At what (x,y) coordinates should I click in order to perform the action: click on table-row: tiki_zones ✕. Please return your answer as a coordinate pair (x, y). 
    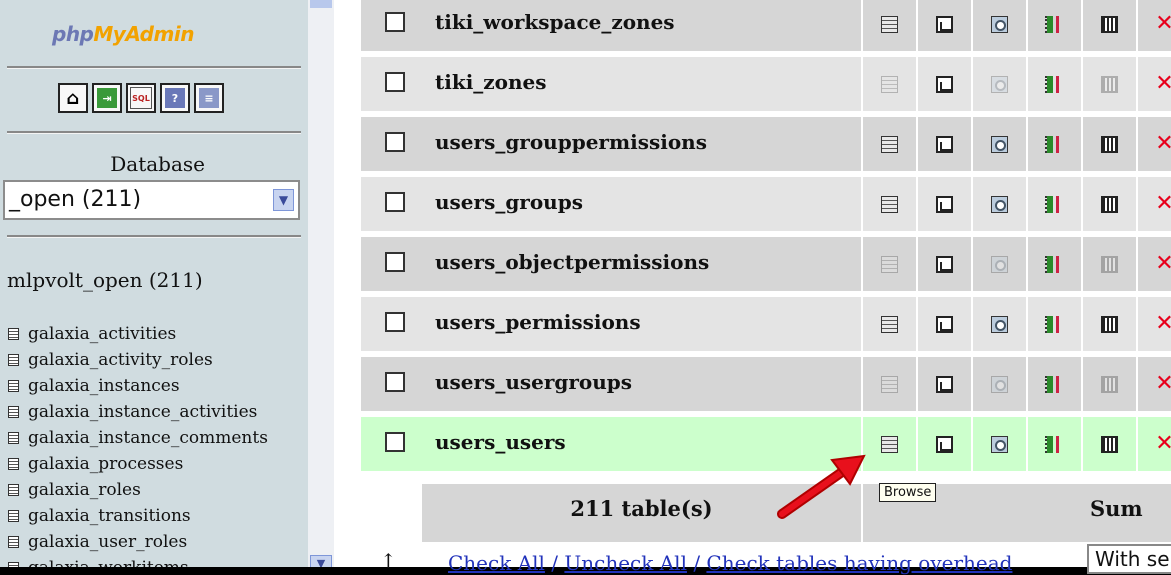
    Looking at the image, I should click on (766, 85).